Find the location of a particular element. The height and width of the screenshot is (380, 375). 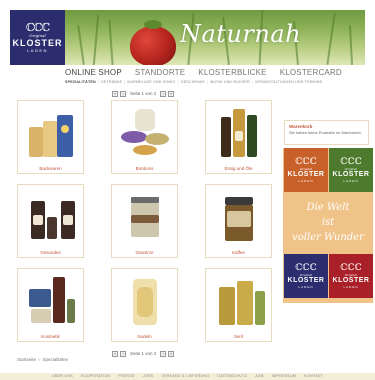

strawberry-image is located at coordinates (153, 42).